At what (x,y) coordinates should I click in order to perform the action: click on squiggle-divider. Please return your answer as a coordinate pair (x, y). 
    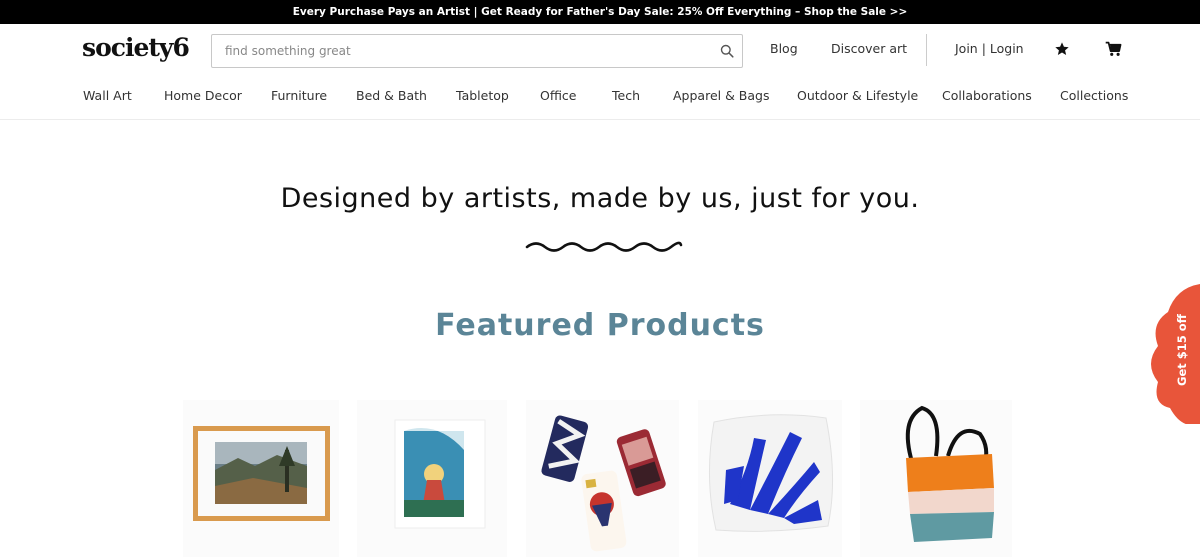
    Looking at the image, I should click on (604, 246).